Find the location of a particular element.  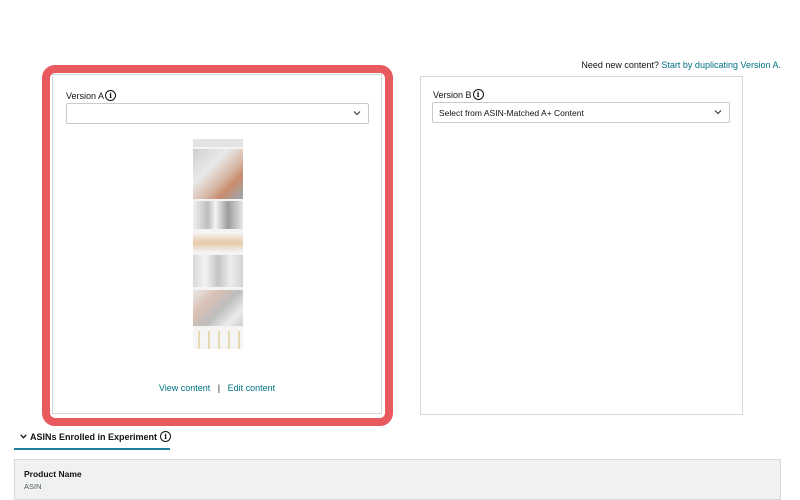

caret-down-icon is located at coordinates (23, 436).